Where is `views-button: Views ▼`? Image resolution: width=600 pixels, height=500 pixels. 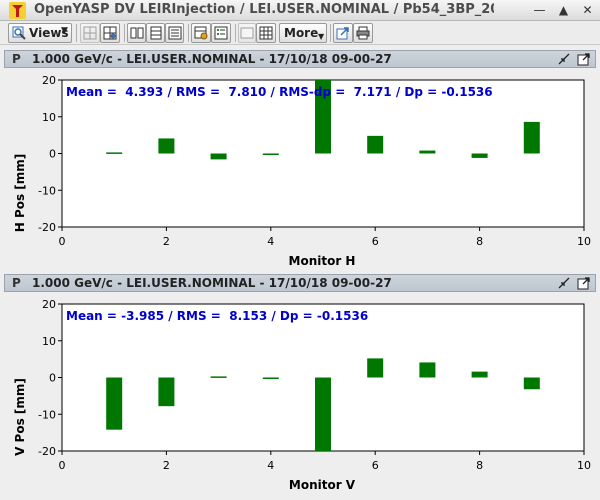 views-button: Views ▼ is located at coordinates (40, 33).